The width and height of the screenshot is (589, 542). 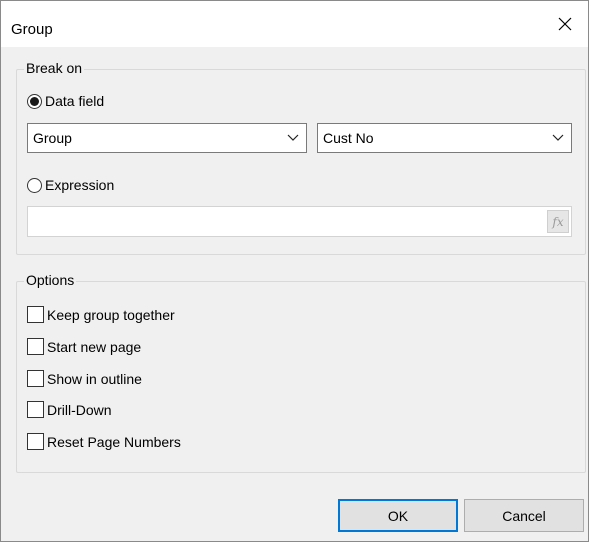 I want to click on close-icon, so click(x=565, y=24).